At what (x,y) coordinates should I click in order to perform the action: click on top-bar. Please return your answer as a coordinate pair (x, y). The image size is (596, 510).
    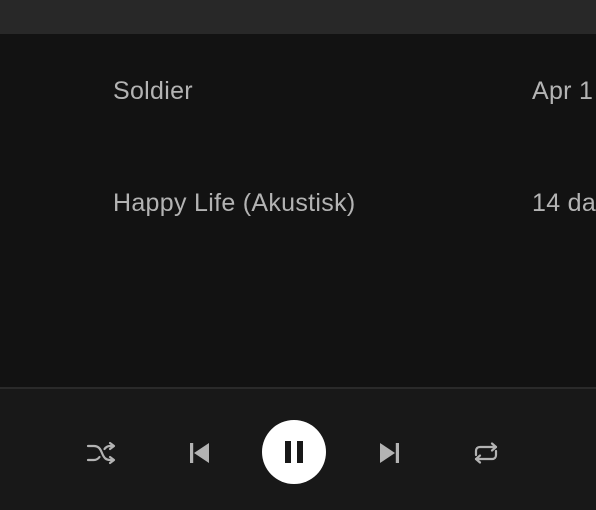
    Looking at the image, I should click on (298, 17).